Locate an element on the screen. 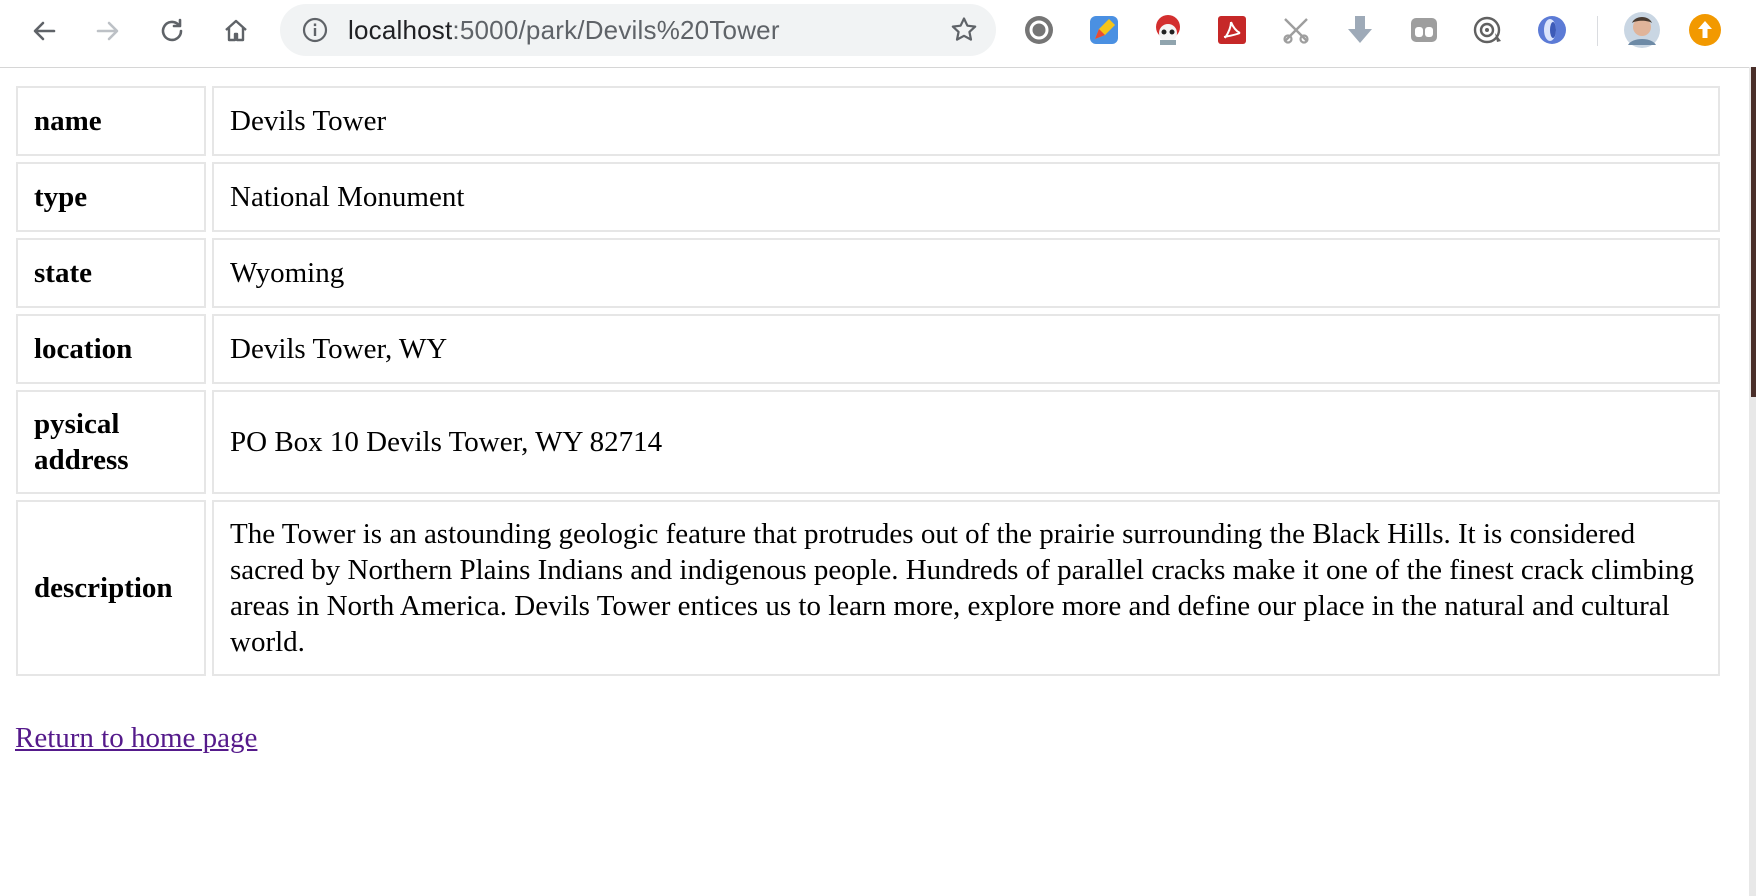  target-extension-icon is located at coordinates (1488, 30).